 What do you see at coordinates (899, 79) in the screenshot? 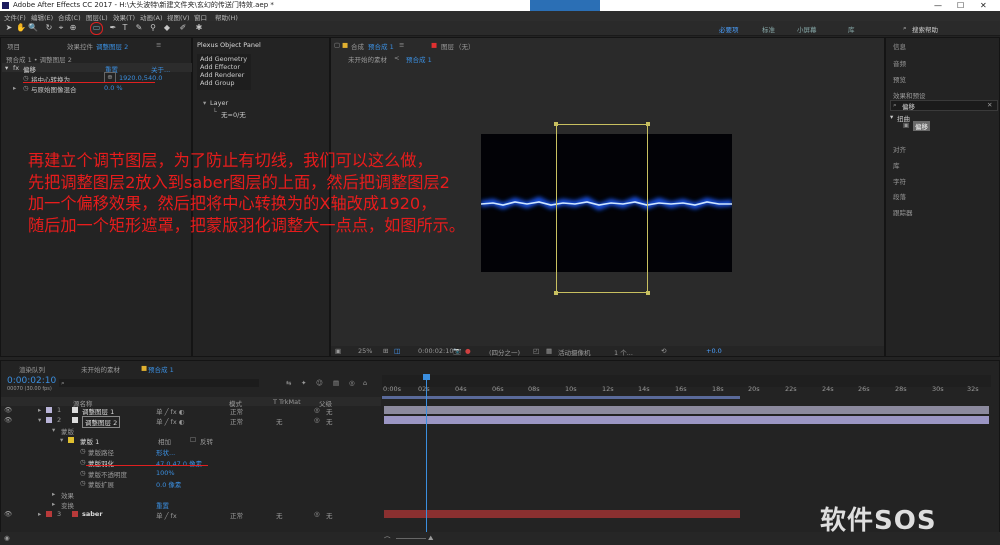
I see `panel-preview: 预览` at bounding box center [899, 79].